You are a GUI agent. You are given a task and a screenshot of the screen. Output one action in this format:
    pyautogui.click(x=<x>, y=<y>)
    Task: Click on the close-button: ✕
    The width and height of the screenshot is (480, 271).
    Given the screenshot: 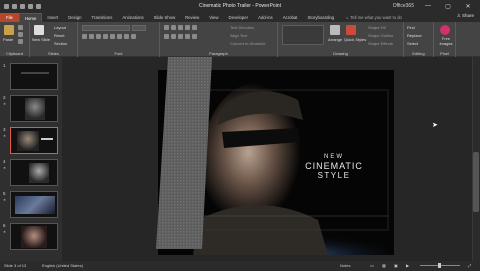 What is the action you would take?
    pyautogui.click(x=468, y=6)
    